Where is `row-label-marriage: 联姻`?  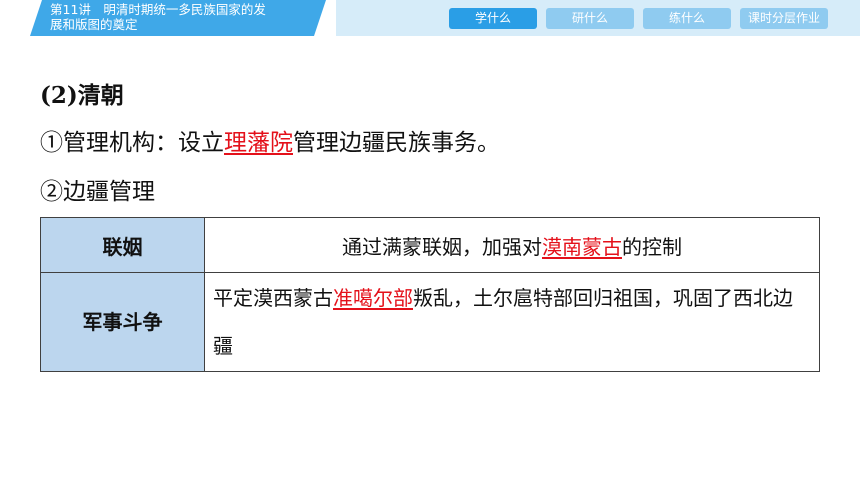 row-label-marriage: 联姻 is located at coordinates (122, 245).